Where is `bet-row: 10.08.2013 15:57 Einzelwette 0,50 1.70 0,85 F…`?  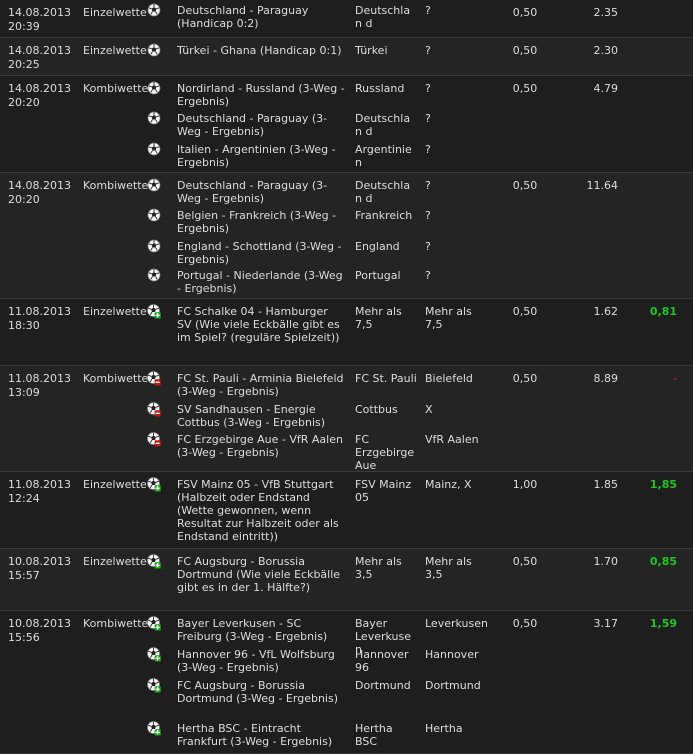 bet-row: 10.08.2013 15:57 Einzelwette 0,50 1.70 0,85 F… is located at coordinates (346, 580).